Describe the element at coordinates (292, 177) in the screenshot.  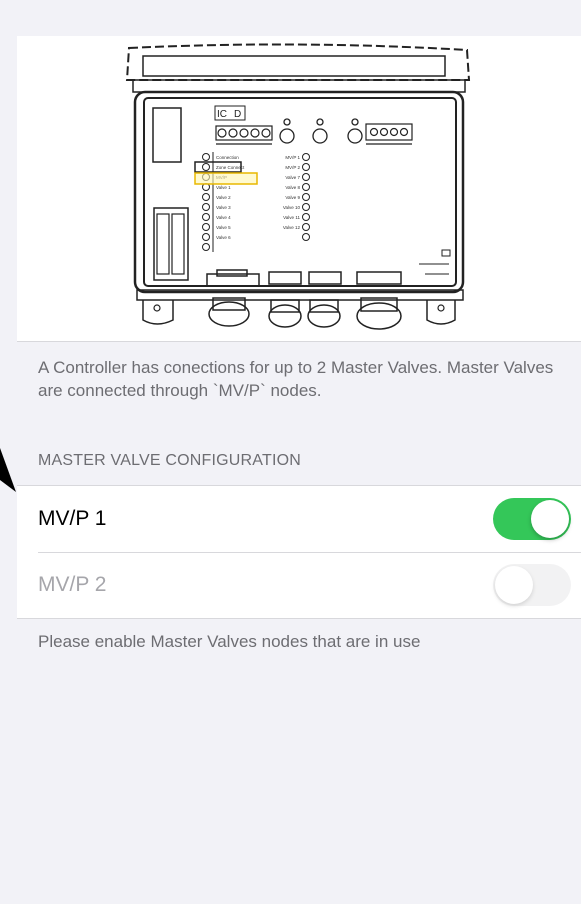
I see `diagram-label-valve7: Valve 7` at that location.